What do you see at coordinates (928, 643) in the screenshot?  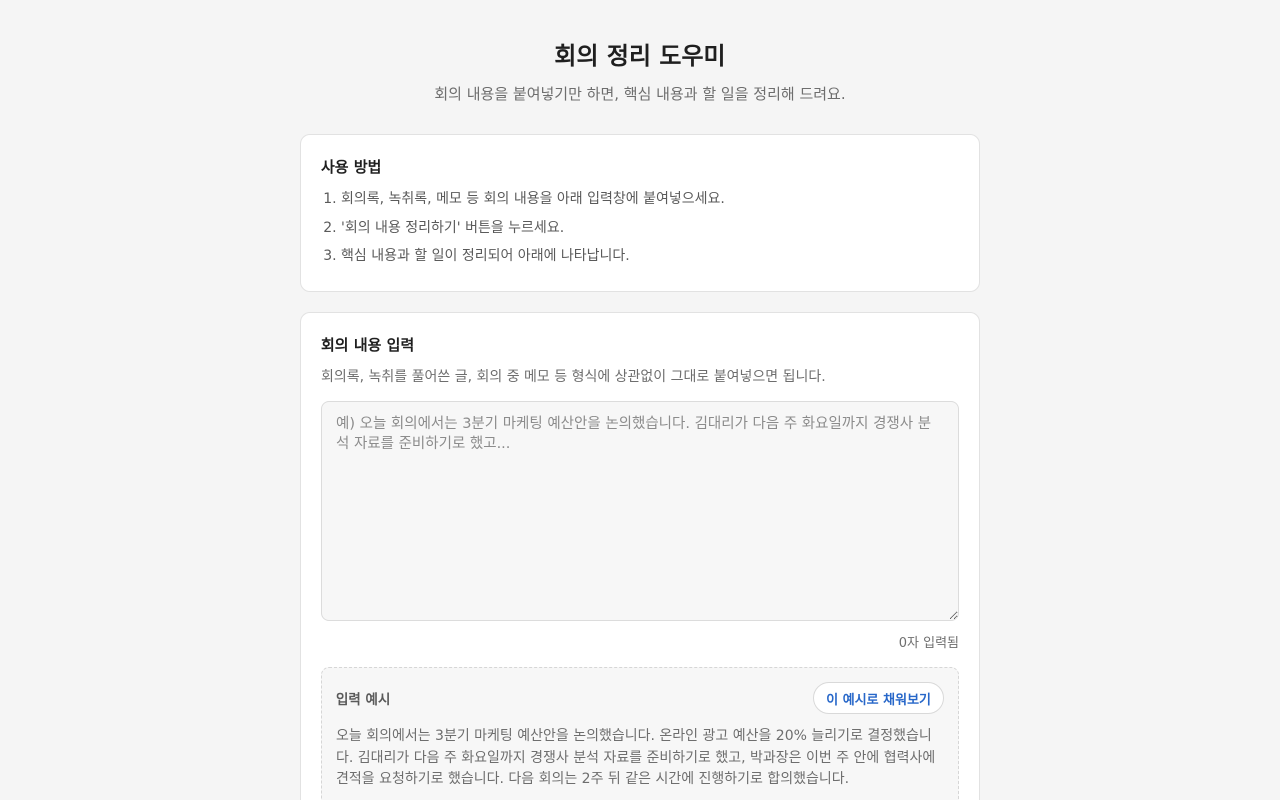 I see `char-count: 0자 입력됨` at bounding box center [928, 643].